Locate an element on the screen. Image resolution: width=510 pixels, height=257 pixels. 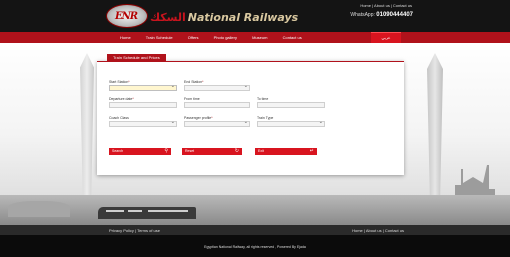
coach-class-label: Coach Class is located at coordinates (119, 118).